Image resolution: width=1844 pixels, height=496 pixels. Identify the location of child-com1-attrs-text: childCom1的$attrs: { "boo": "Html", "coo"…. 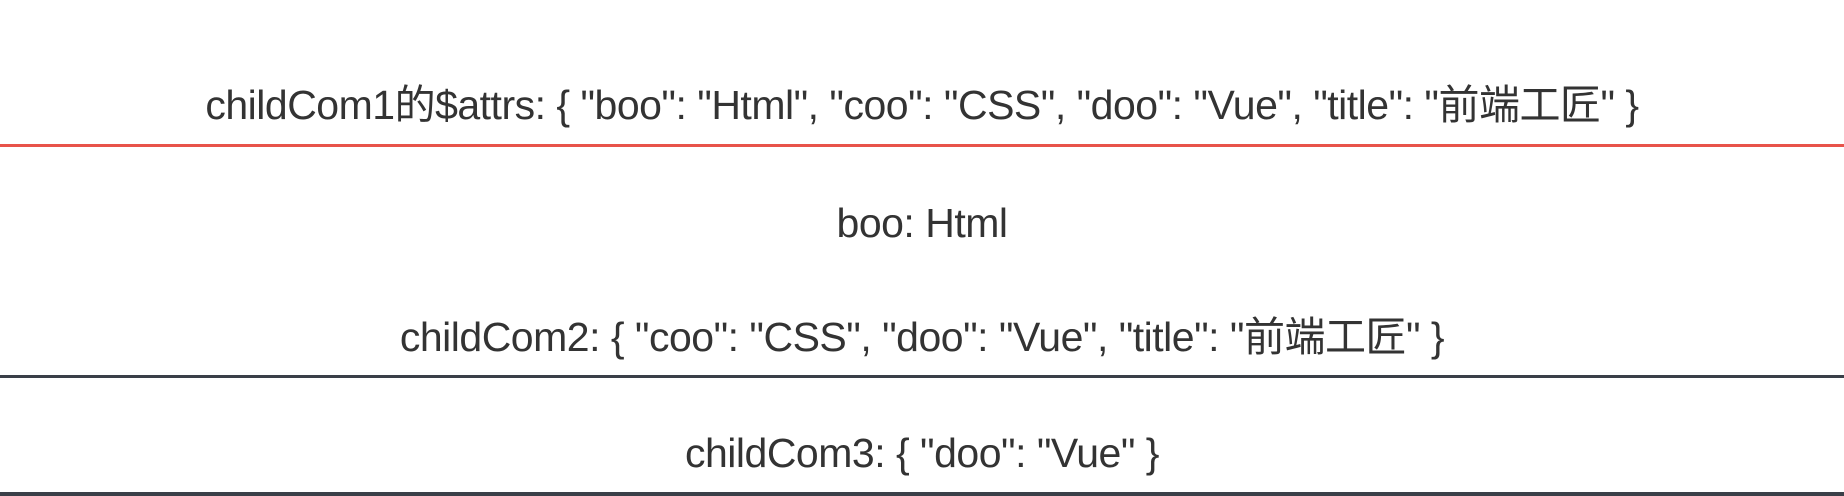
(922, 105).